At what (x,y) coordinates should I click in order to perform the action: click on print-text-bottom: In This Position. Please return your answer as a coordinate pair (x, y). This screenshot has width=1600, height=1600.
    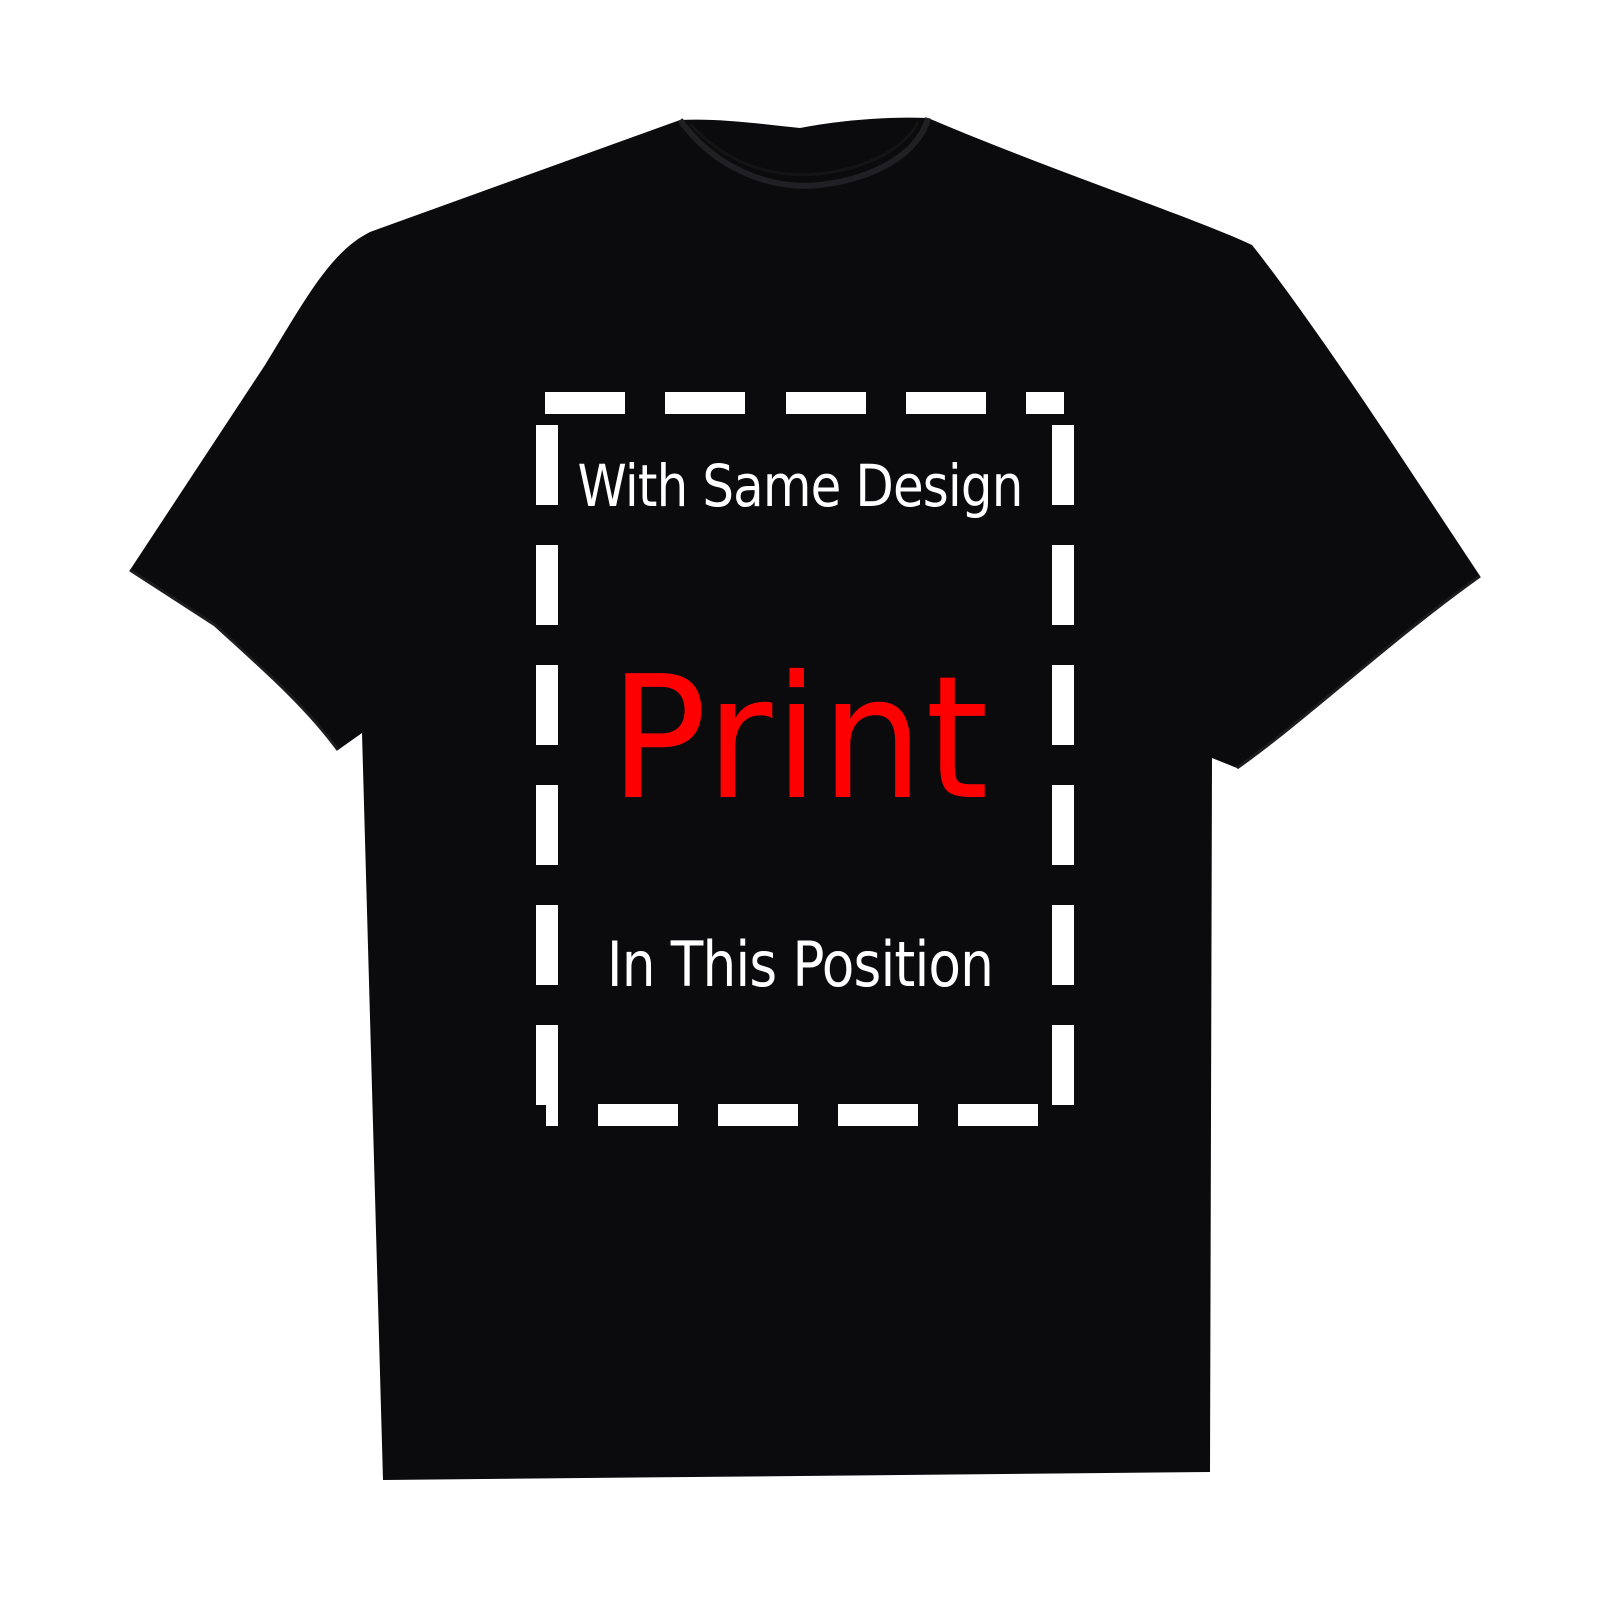
    Looking at the image, I should click on (800, 964).